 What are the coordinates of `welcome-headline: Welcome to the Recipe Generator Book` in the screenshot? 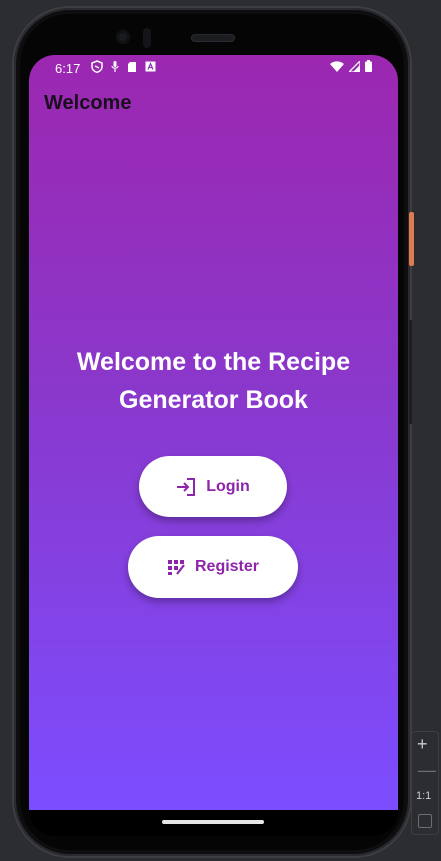 It's located at (213, 381).